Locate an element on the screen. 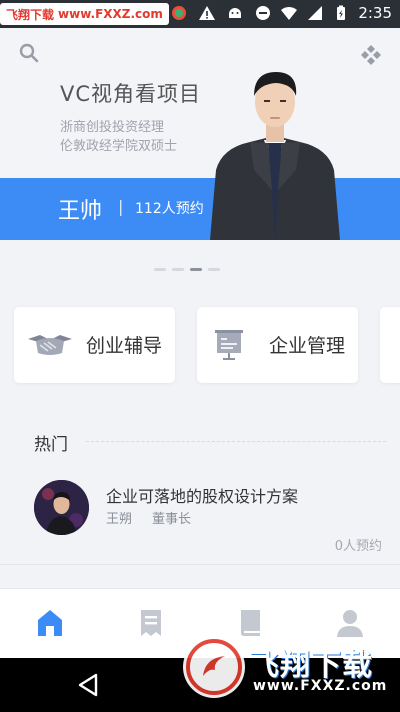 The height and width of the screenshot is (712, 400). hero-subtitle-2: 伦敦政经学院双硕士 is located at coordinates (119, 146).